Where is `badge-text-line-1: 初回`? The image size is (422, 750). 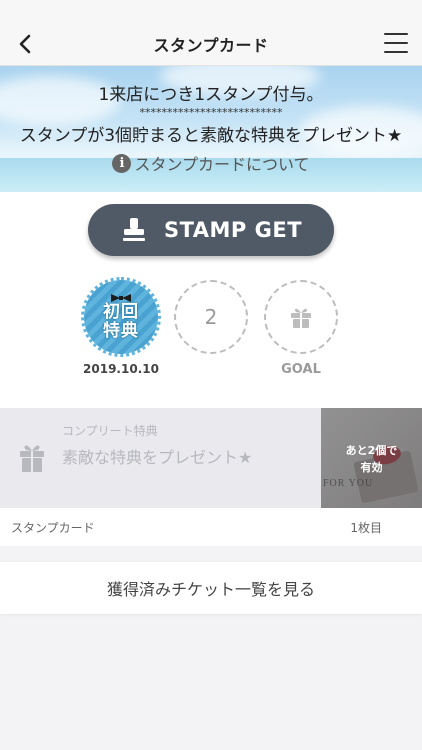
badge-text-line-1: 初回 is located at coordinates (121, 311).